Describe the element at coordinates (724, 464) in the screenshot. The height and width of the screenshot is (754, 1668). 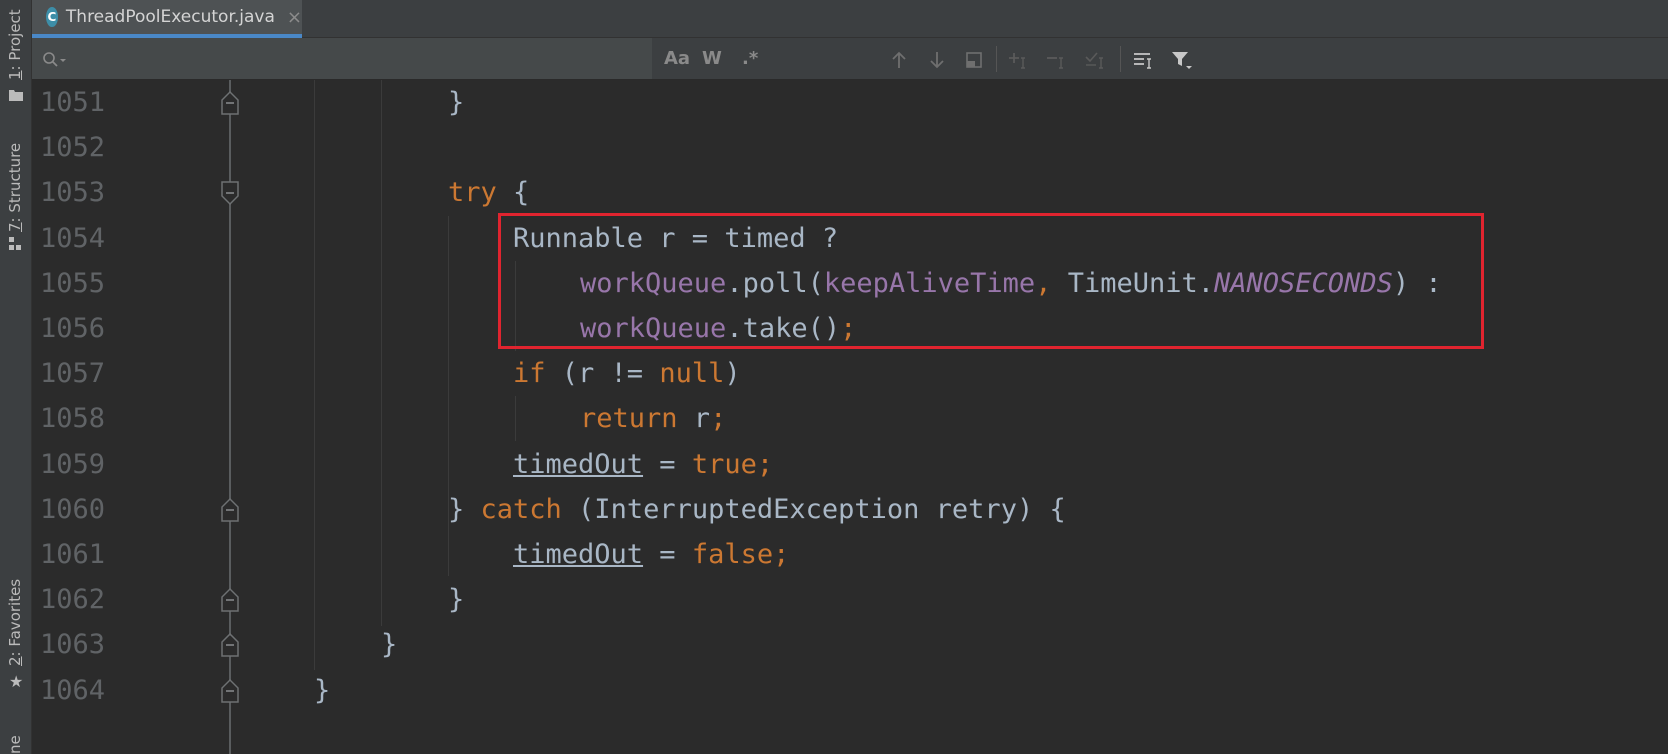
I see `code-token: true` at that location.